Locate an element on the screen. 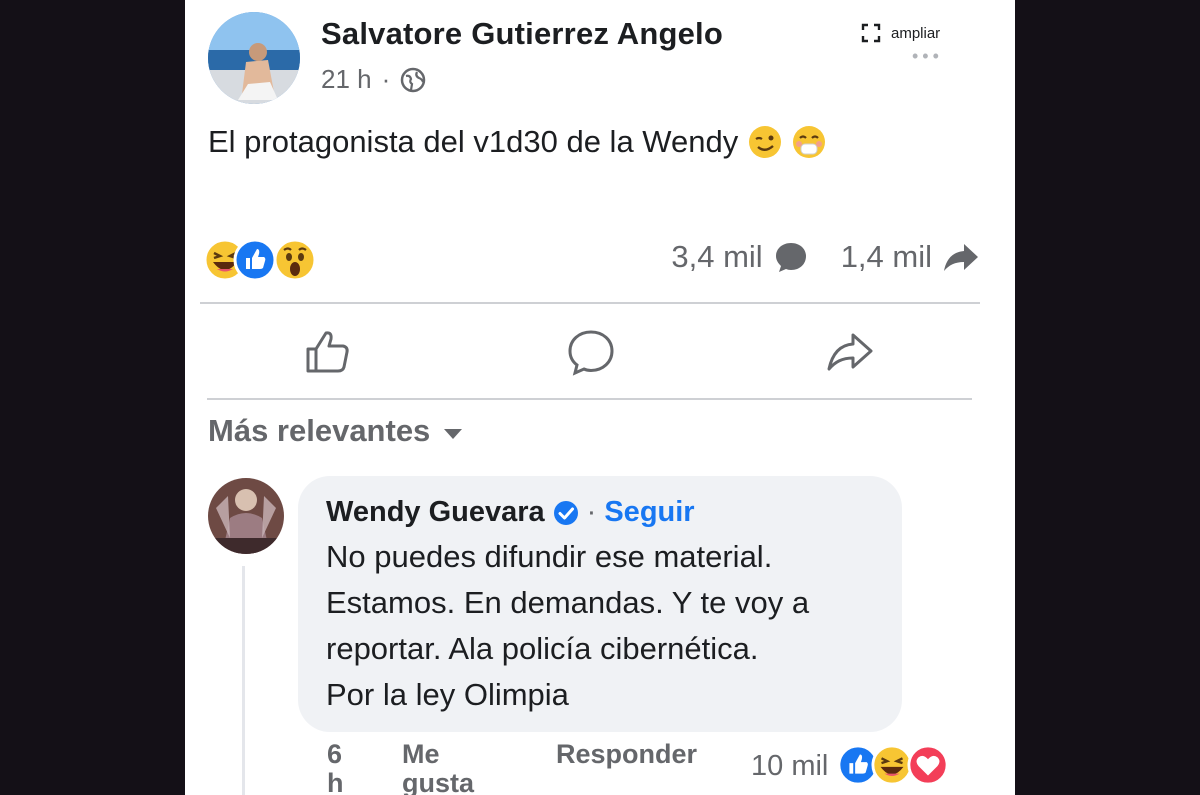  thumbs-up-icon is located at coordinates (327, 352).